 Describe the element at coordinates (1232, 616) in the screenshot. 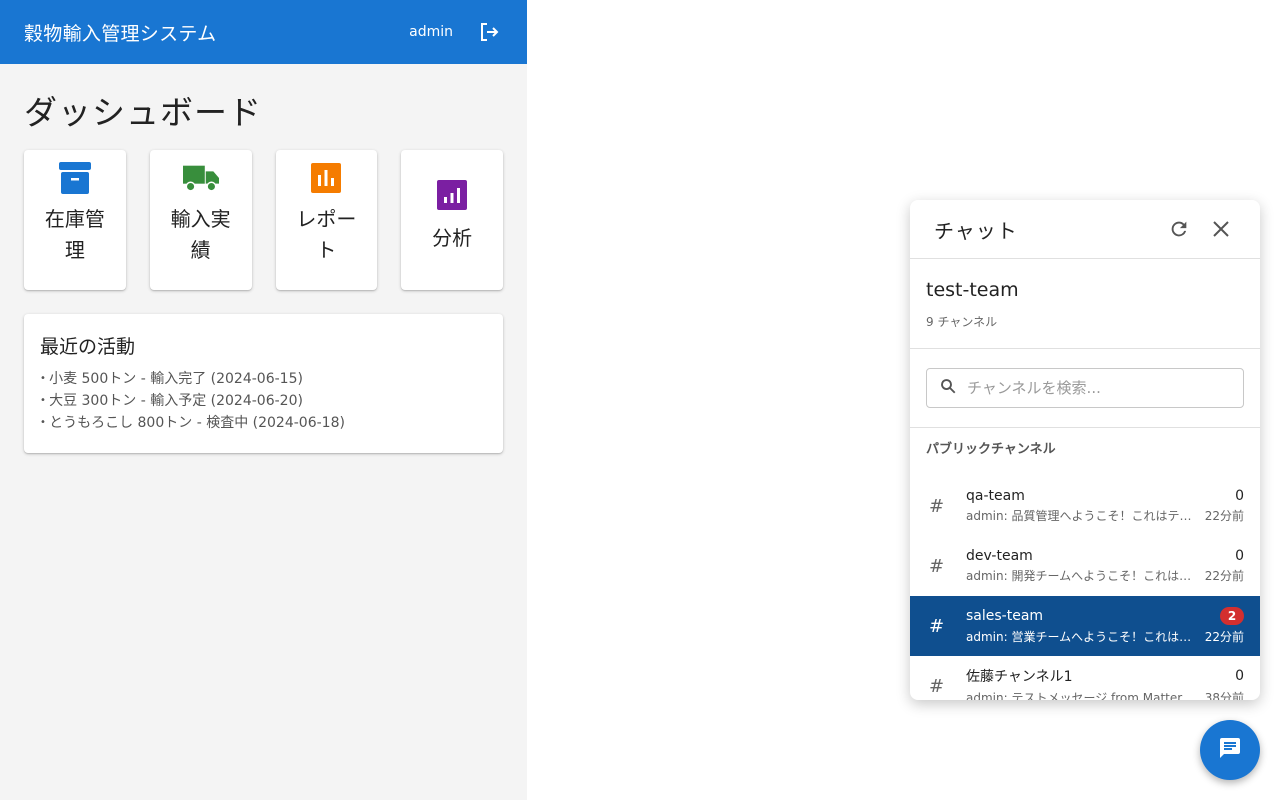

I see `unread-badge: 2` at that location.